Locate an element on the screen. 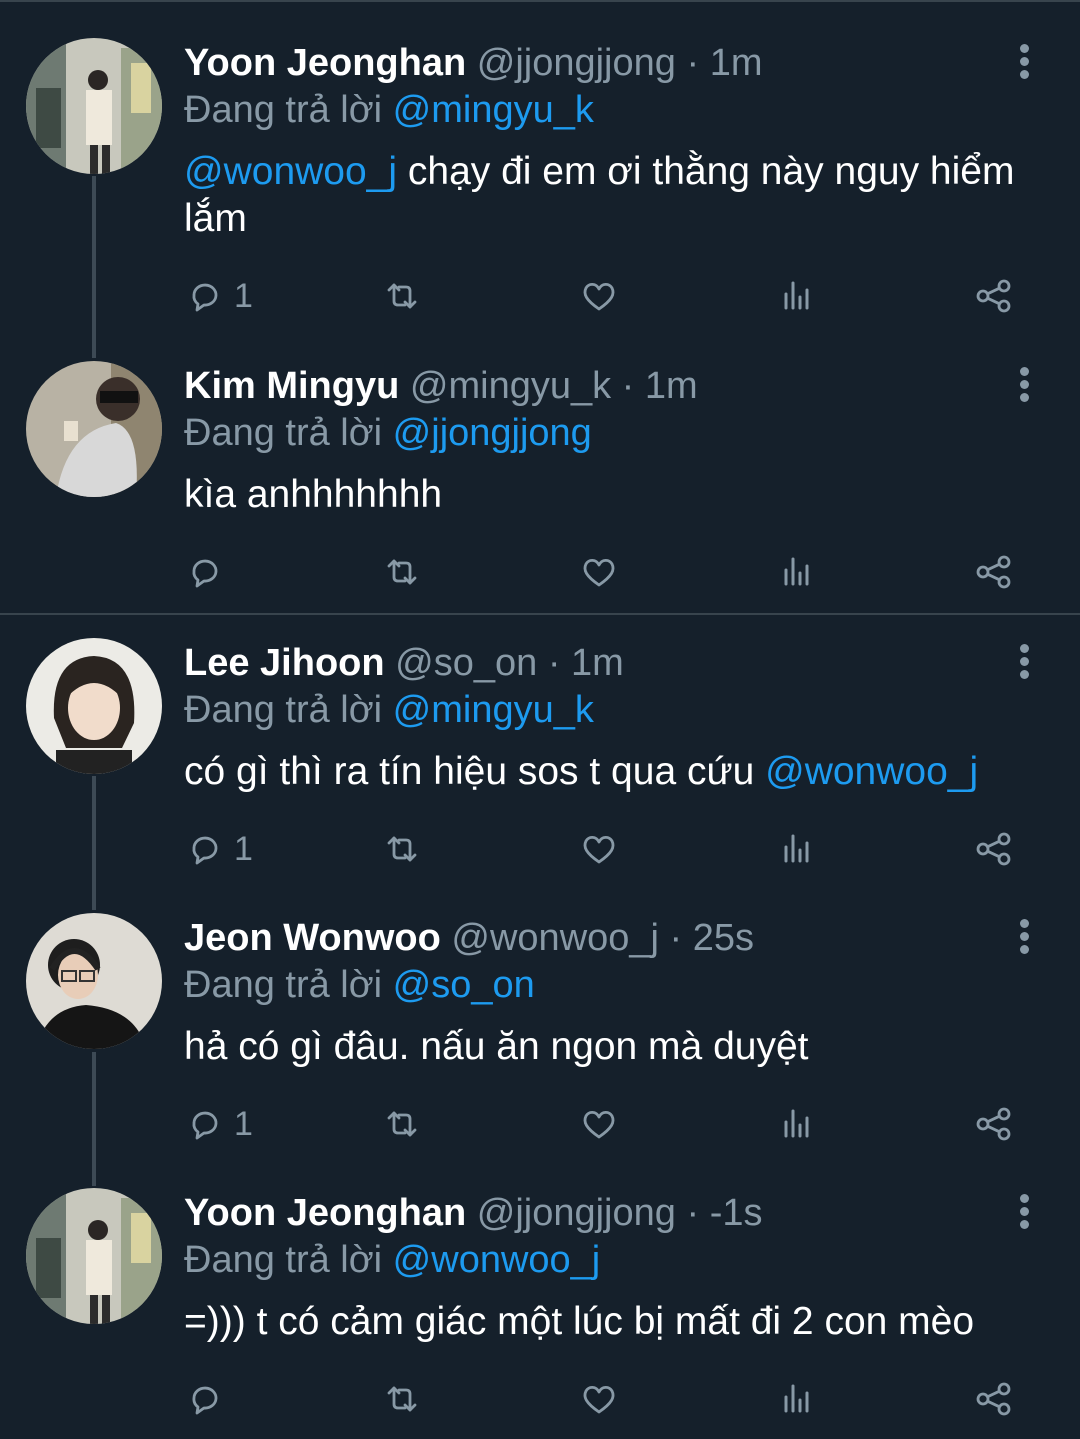 Image resolution: width=1080 pixels, height=1439 pixels. tweet-header: Lee Jihoon @so_on · 1m is located at coordinates (404, 663).